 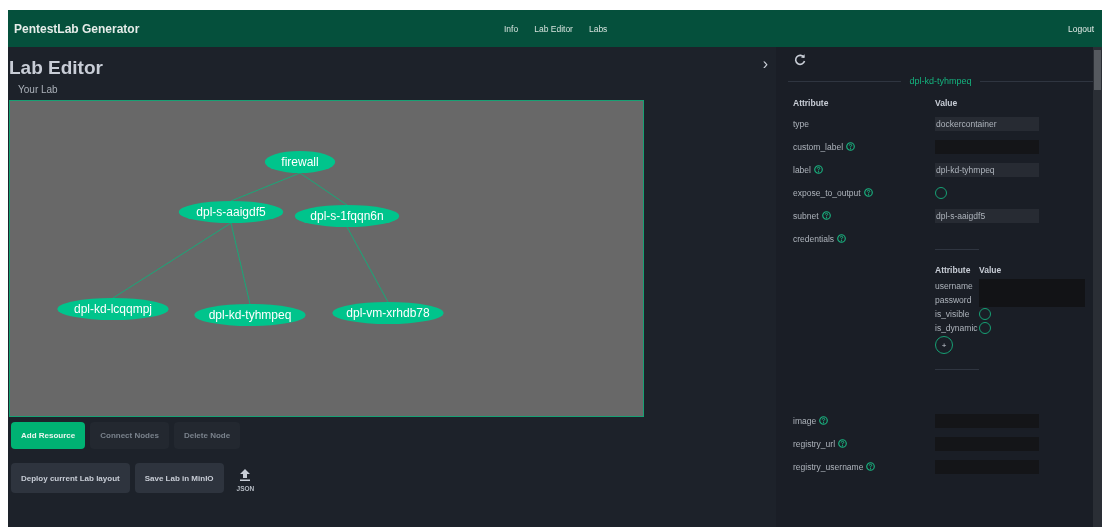 I want to click on attribute-name: credentials, so click(x=814, y=238).